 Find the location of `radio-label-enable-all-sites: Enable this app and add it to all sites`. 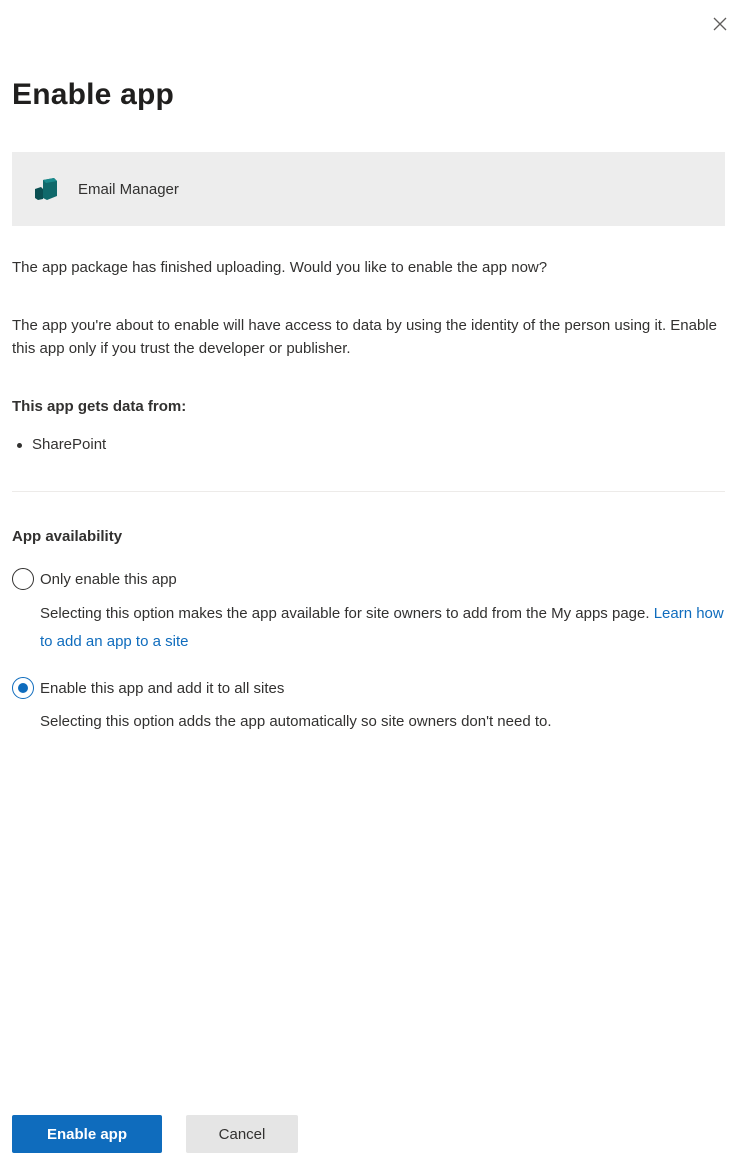

radio-label-enable-all-sites: Enable this app and add it to all sites is located at coordinates (162, 688).